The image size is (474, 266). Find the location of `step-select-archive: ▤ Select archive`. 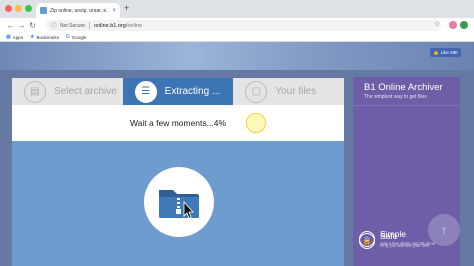

step-select-archive: ▤ Select archive is located at coordinates (67, 91).